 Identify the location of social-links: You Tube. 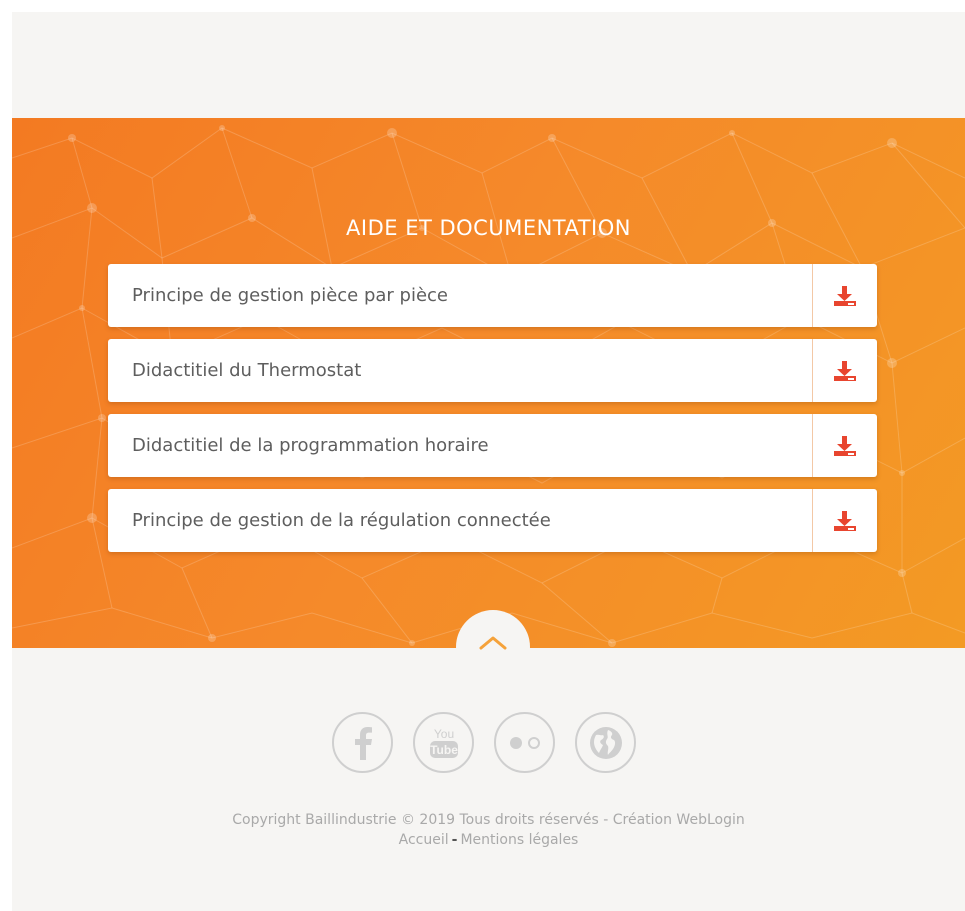
(497, 745).